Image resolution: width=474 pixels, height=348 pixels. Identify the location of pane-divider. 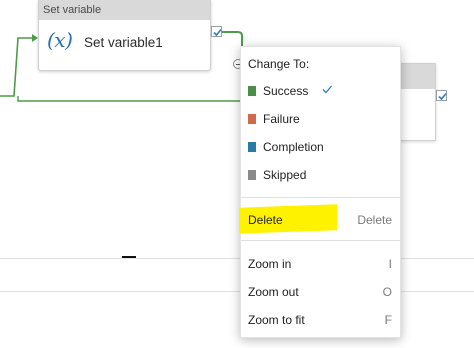
(237, 258).